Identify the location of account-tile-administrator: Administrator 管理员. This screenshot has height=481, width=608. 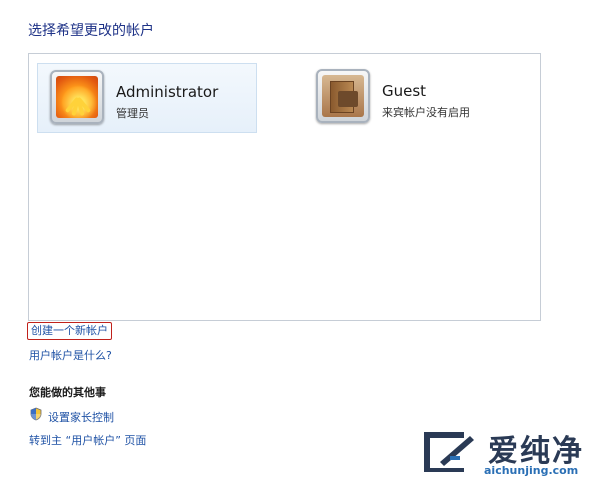
(147, 98).